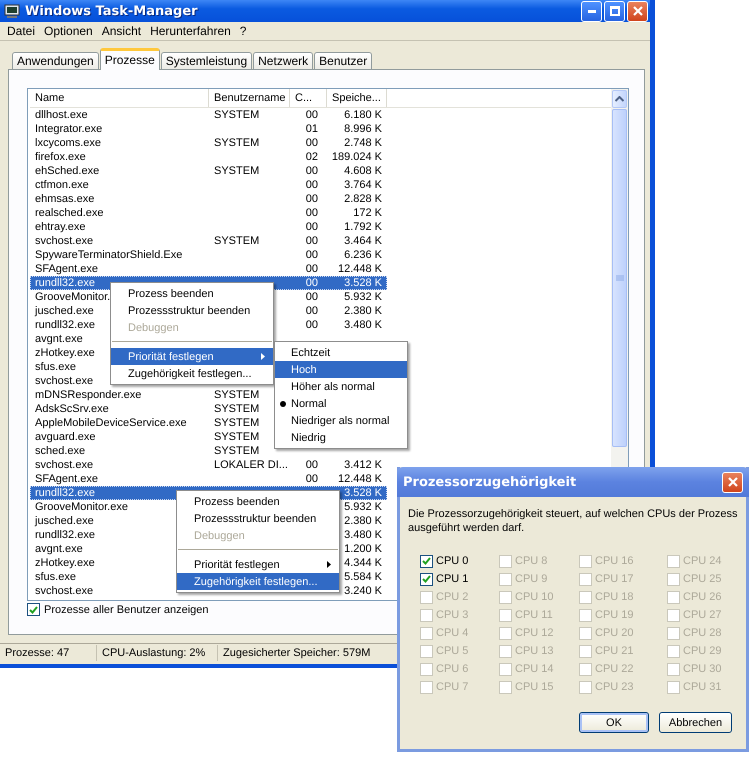  I want to click on table-cell: 8.996 K, so click(363, 129).